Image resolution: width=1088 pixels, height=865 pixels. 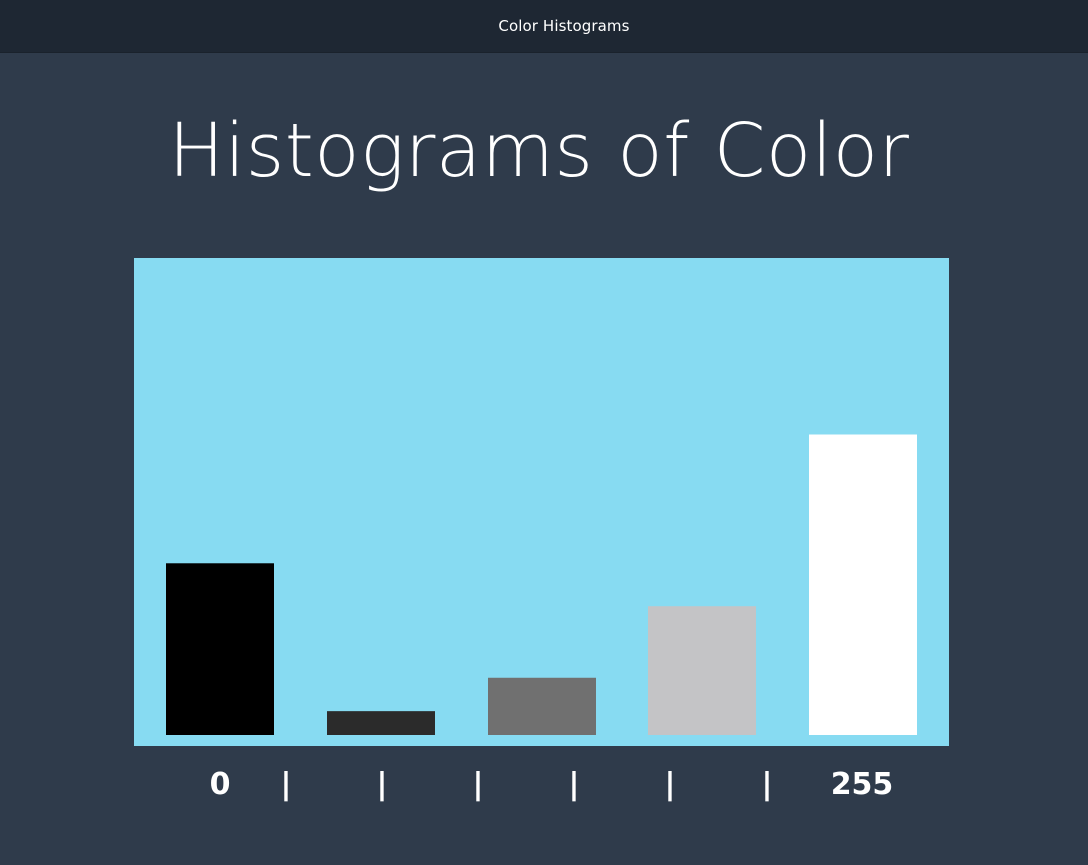 I want to click on title-bar: Color Histograms, so click(x=544, y=26).